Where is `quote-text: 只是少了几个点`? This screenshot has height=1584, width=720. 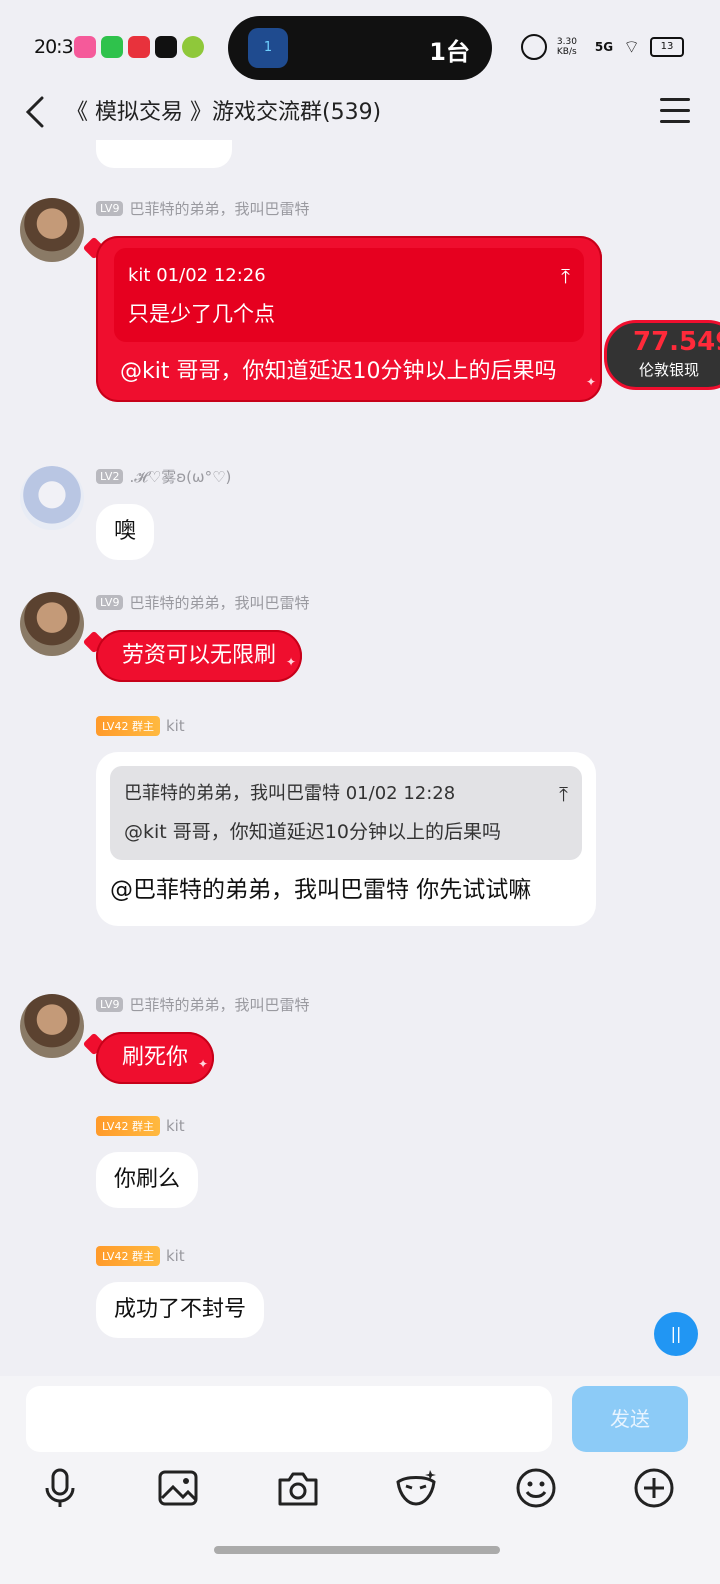 quote-text: 只是少了几个点 is located at coordinates (201, 314).